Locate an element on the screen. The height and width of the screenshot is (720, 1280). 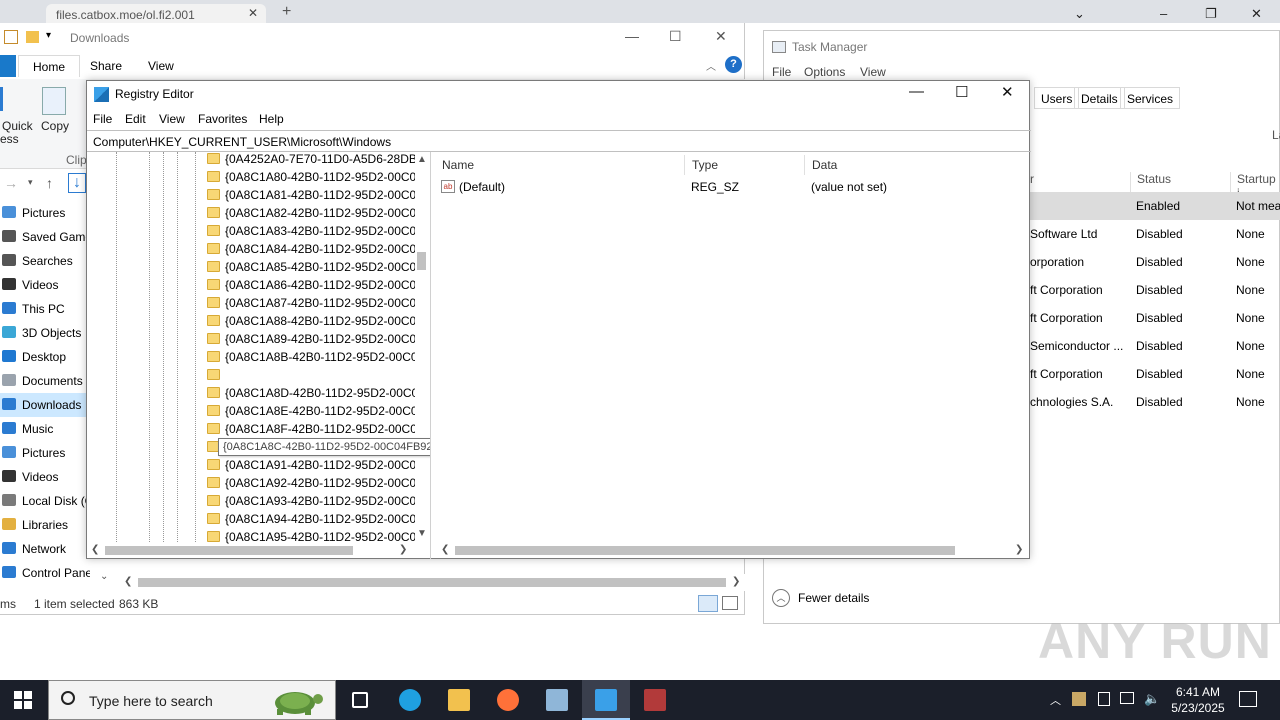
details-view-icon is located at coordinates (708, 603).